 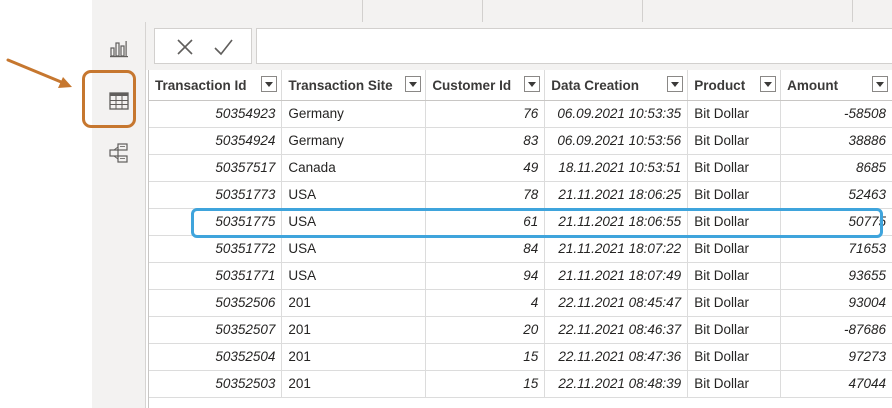 What do you see at coordinates (203, 46) in the screenshot?
I see `formula-bar-buttons` at bounding box center [203, 46].